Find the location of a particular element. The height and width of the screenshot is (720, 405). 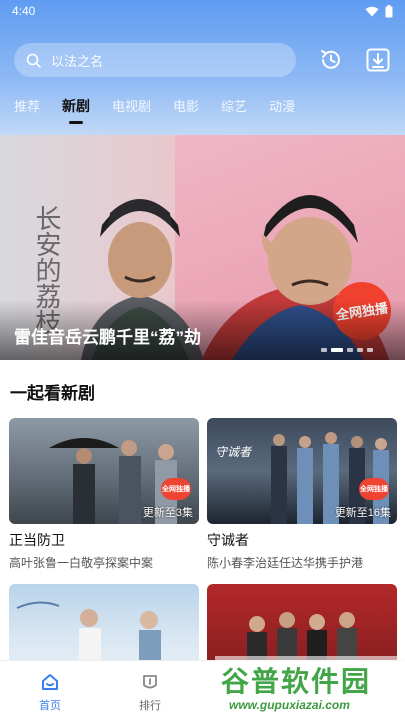

search-input: 以法之名 is located at coordinates (155, 60).